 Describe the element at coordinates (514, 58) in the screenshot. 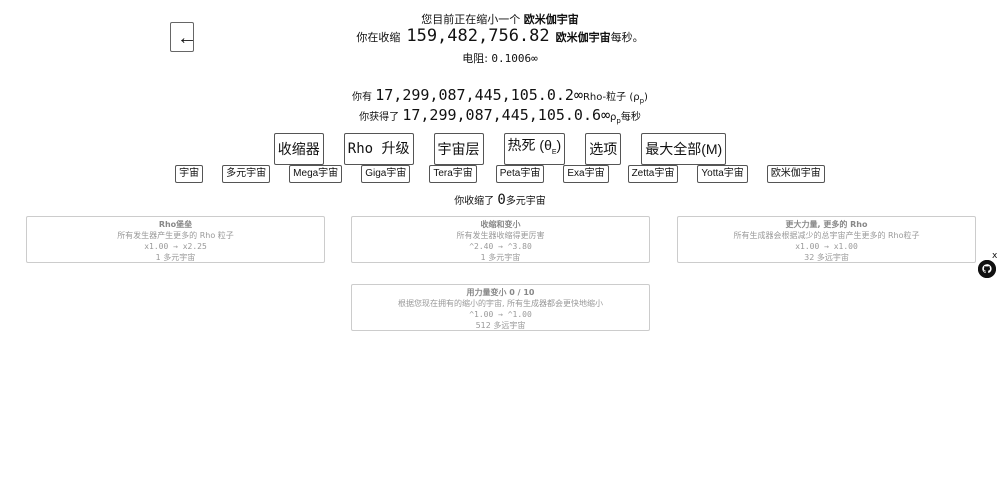

I see `resistance-value: 0.1006∞` at that location.